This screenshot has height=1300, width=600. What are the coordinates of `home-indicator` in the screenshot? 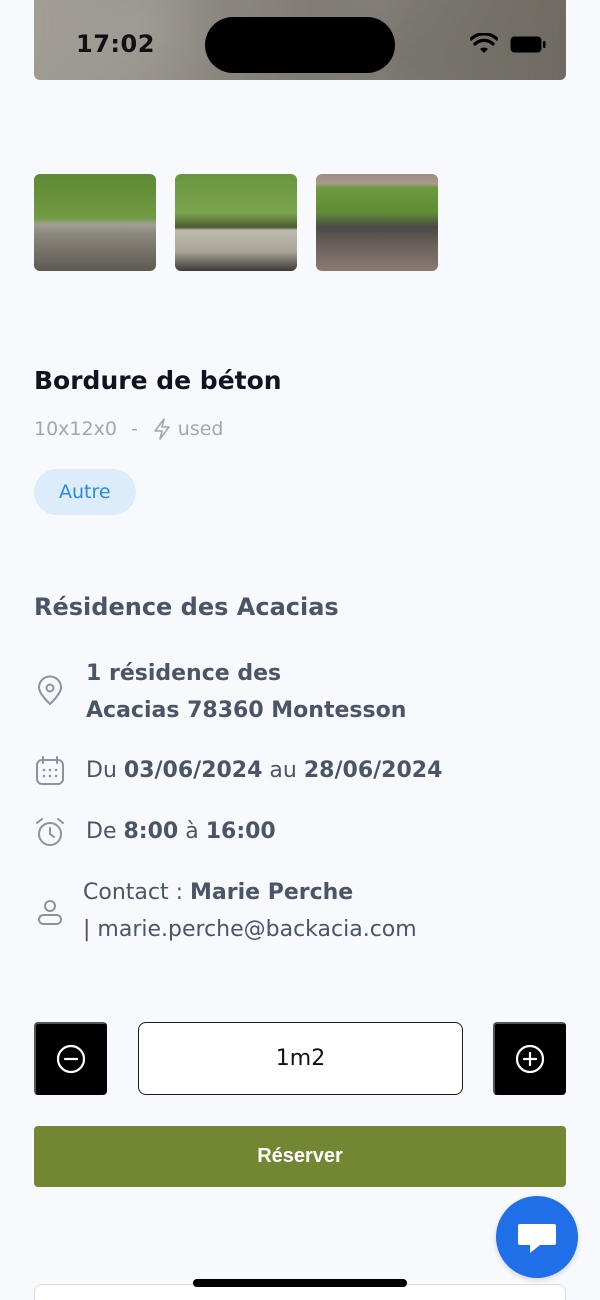 It's located at (300, 1283).